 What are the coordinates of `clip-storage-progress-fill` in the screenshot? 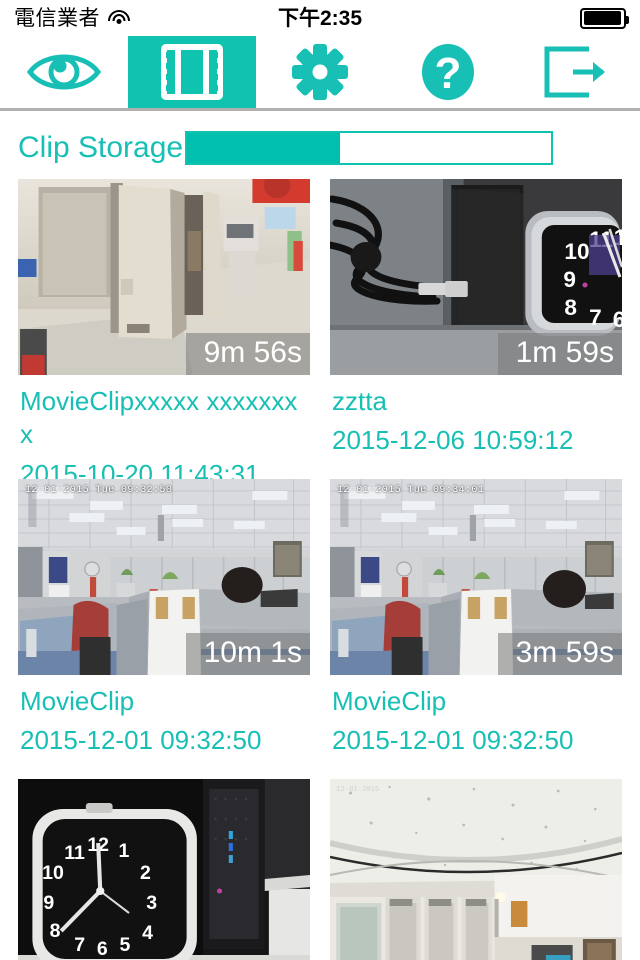 It's located at (263, 148).